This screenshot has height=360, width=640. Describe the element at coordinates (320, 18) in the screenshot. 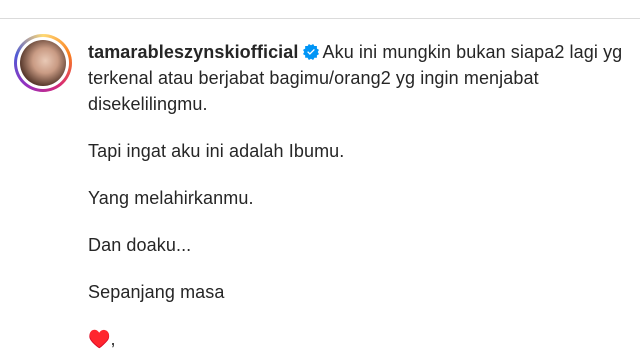

I see `top-divider` at that location.